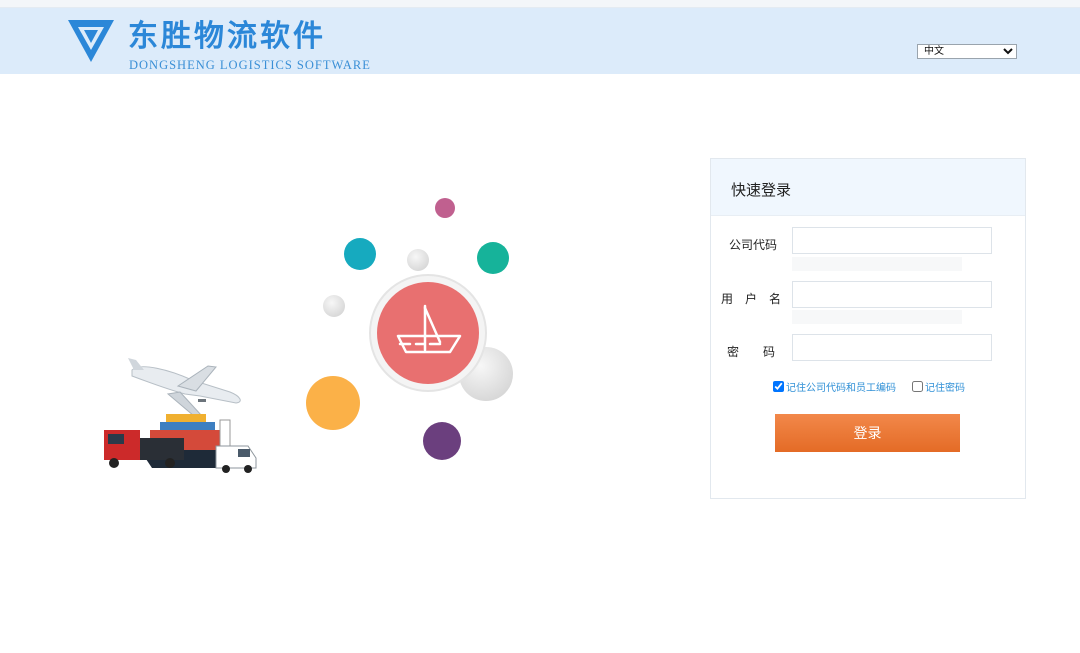  Describe the element at coordinates (841, 388) in the screenshot. I see `remember-company-label: 记住公司代码和员工编码` at that location.